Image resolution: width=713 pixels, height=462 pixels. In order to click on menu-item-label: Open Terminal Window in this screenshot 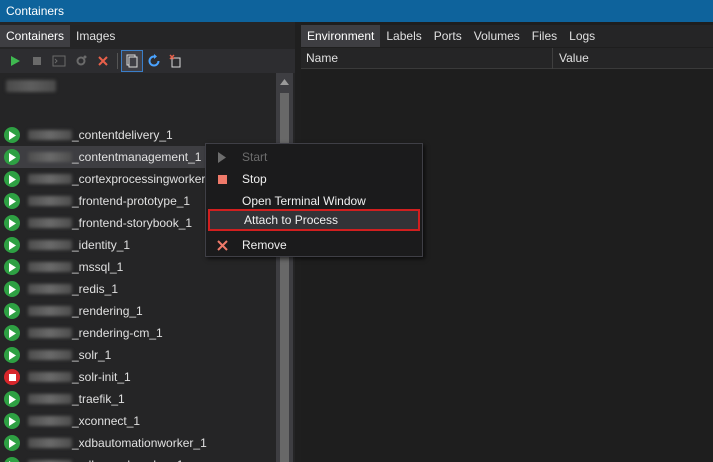, I will do `click(304, 201)`.